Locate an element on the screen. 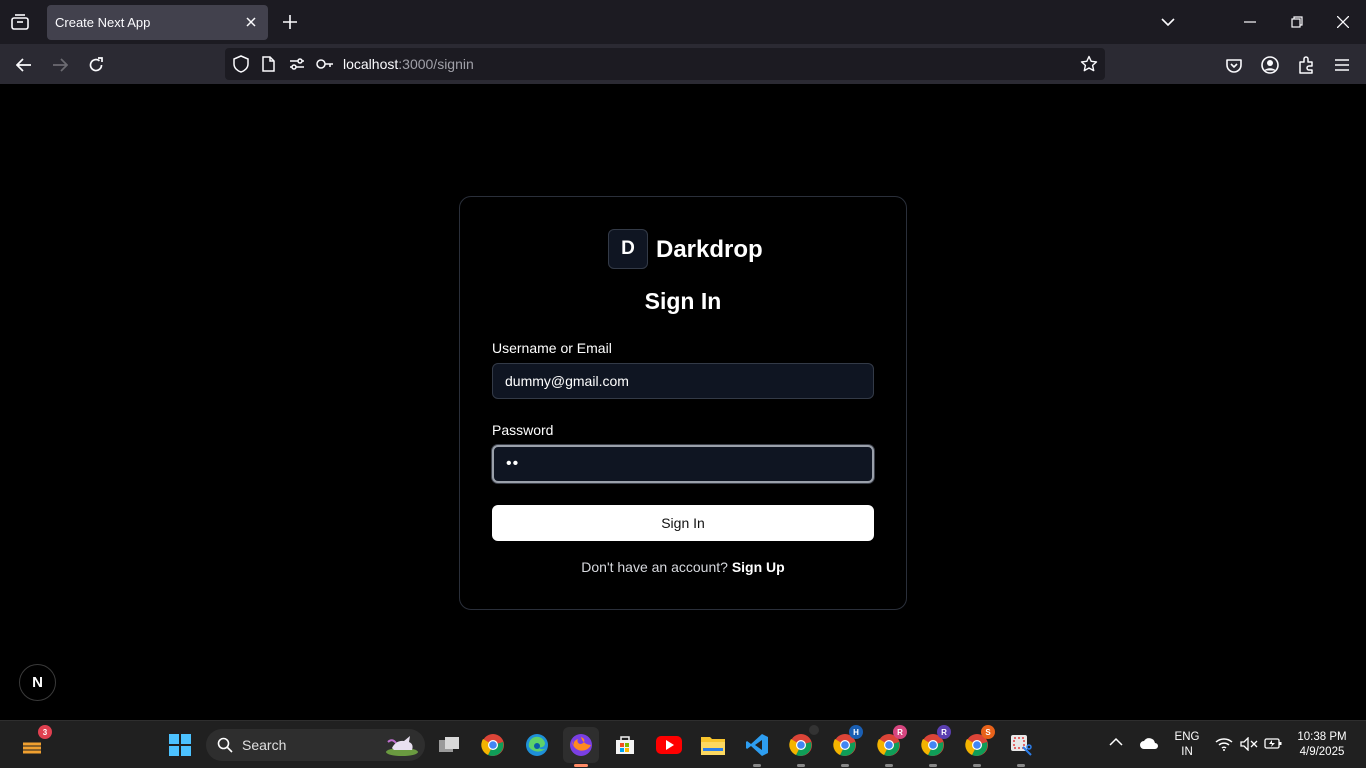 The width and height of the screenshot is (1366, 768). url-text: localhost:3000/signin is located at coordinates (408, 64).